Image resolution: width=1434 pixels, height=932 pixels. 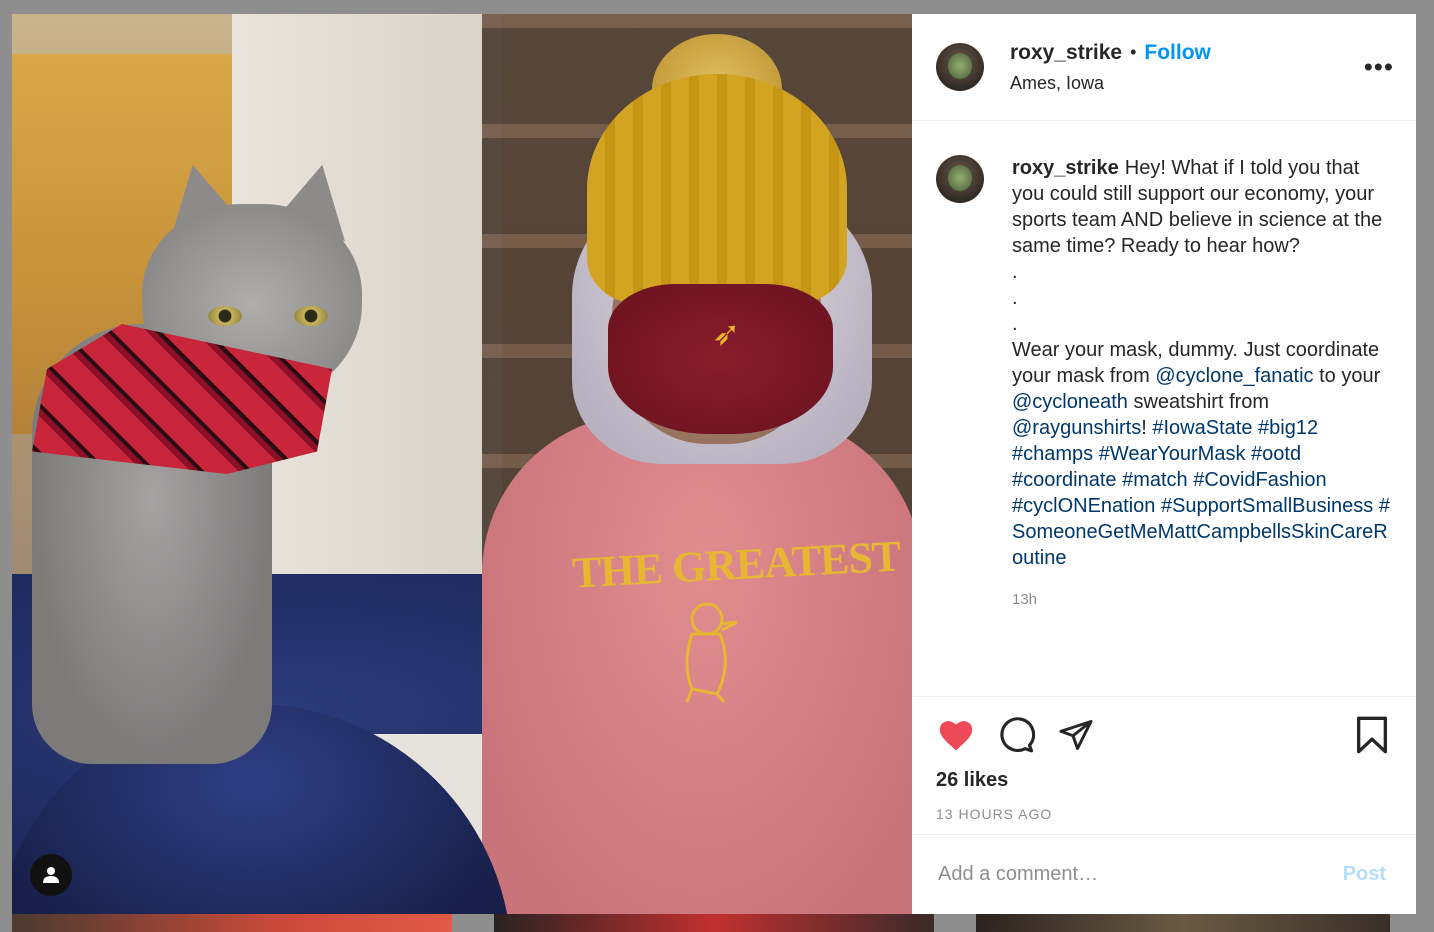 I want to click on actions-section: 26 likes 13 HOURS AGO, so click(x=1164, y=765).